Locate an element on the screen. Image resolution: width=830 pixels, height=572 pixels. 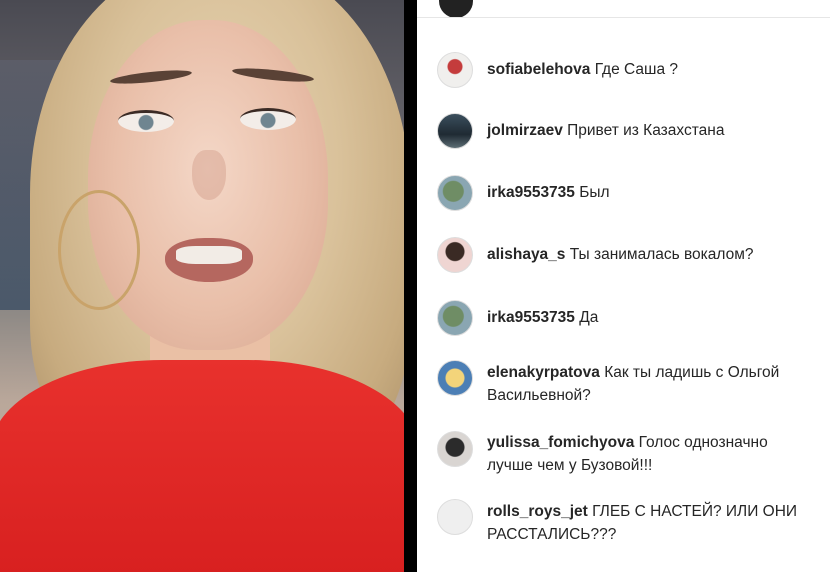
comment-text: Где Саша ? is located at coordinates (636, 69).